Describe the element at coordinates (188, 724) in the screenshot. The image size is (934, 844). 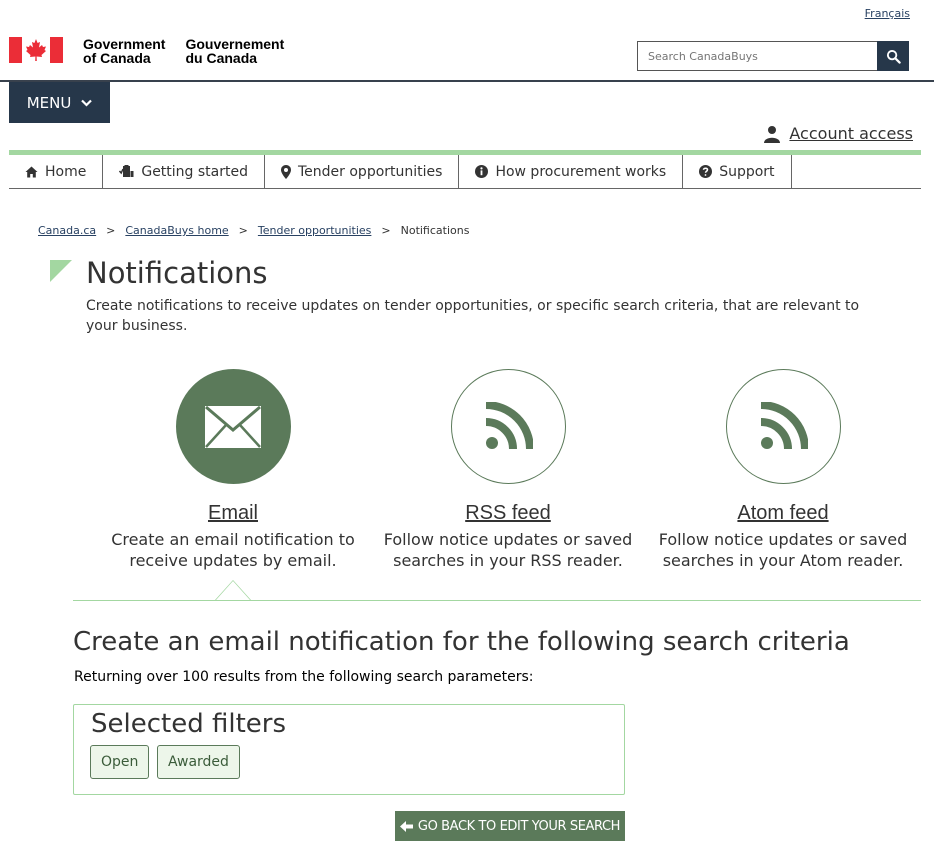
I see `selected-filters-title: Selected filters` at that location.